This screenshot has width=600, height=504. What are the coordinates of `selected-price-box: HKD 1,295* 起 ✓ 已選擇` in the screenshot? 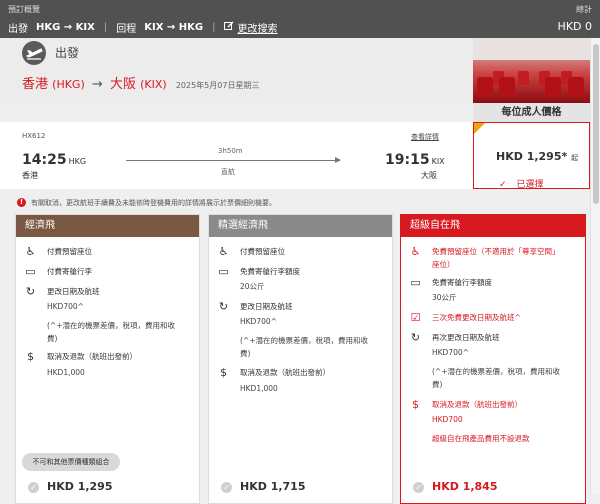 It's located at (531, 156).